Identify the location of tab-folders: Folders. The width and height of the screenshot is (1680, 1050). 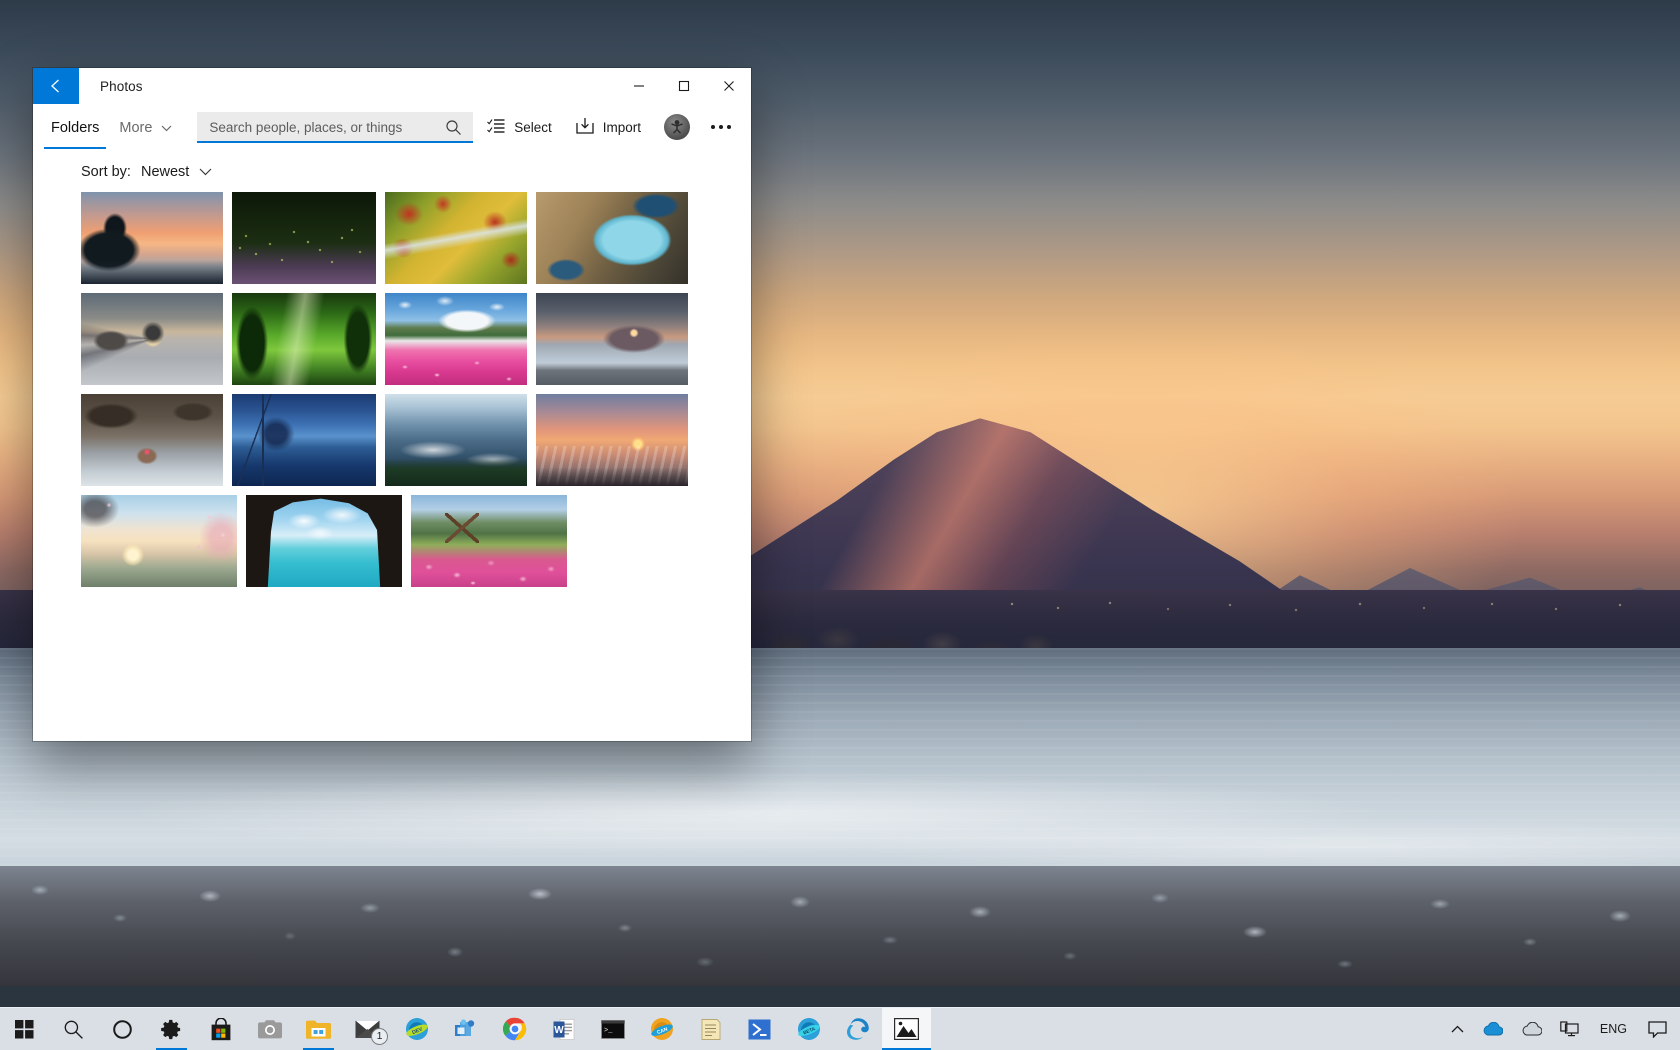
(75, 132).